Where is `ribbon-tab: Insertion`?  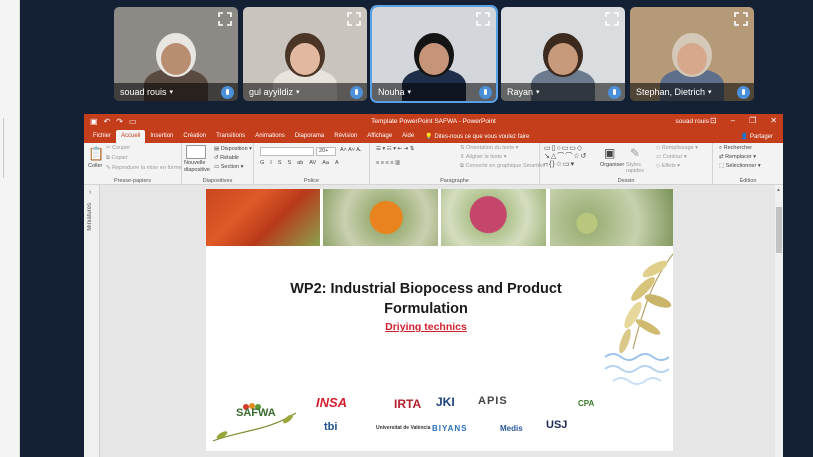
ribbon-tab: Insertion is located at coordinates (161, 136).